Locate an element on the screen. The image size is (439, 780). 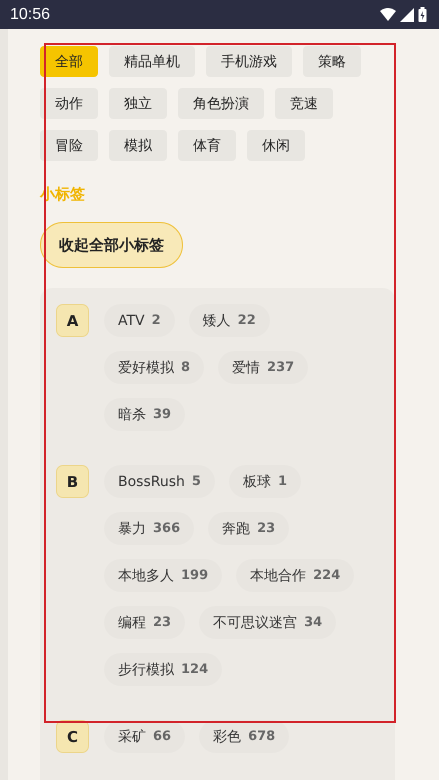
category-tab: 角色扮演 is located at coordinates (221, 103).